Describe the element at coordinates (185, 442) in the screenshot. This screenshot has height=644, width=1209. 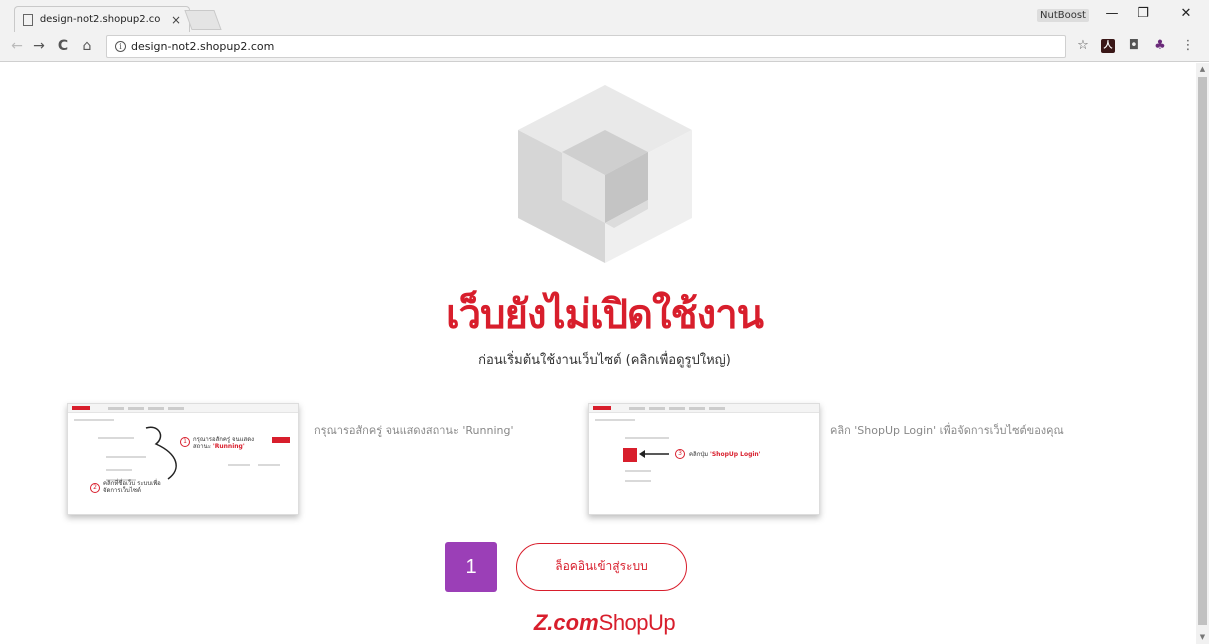
I see `callout-circle-1: 1` at that location.